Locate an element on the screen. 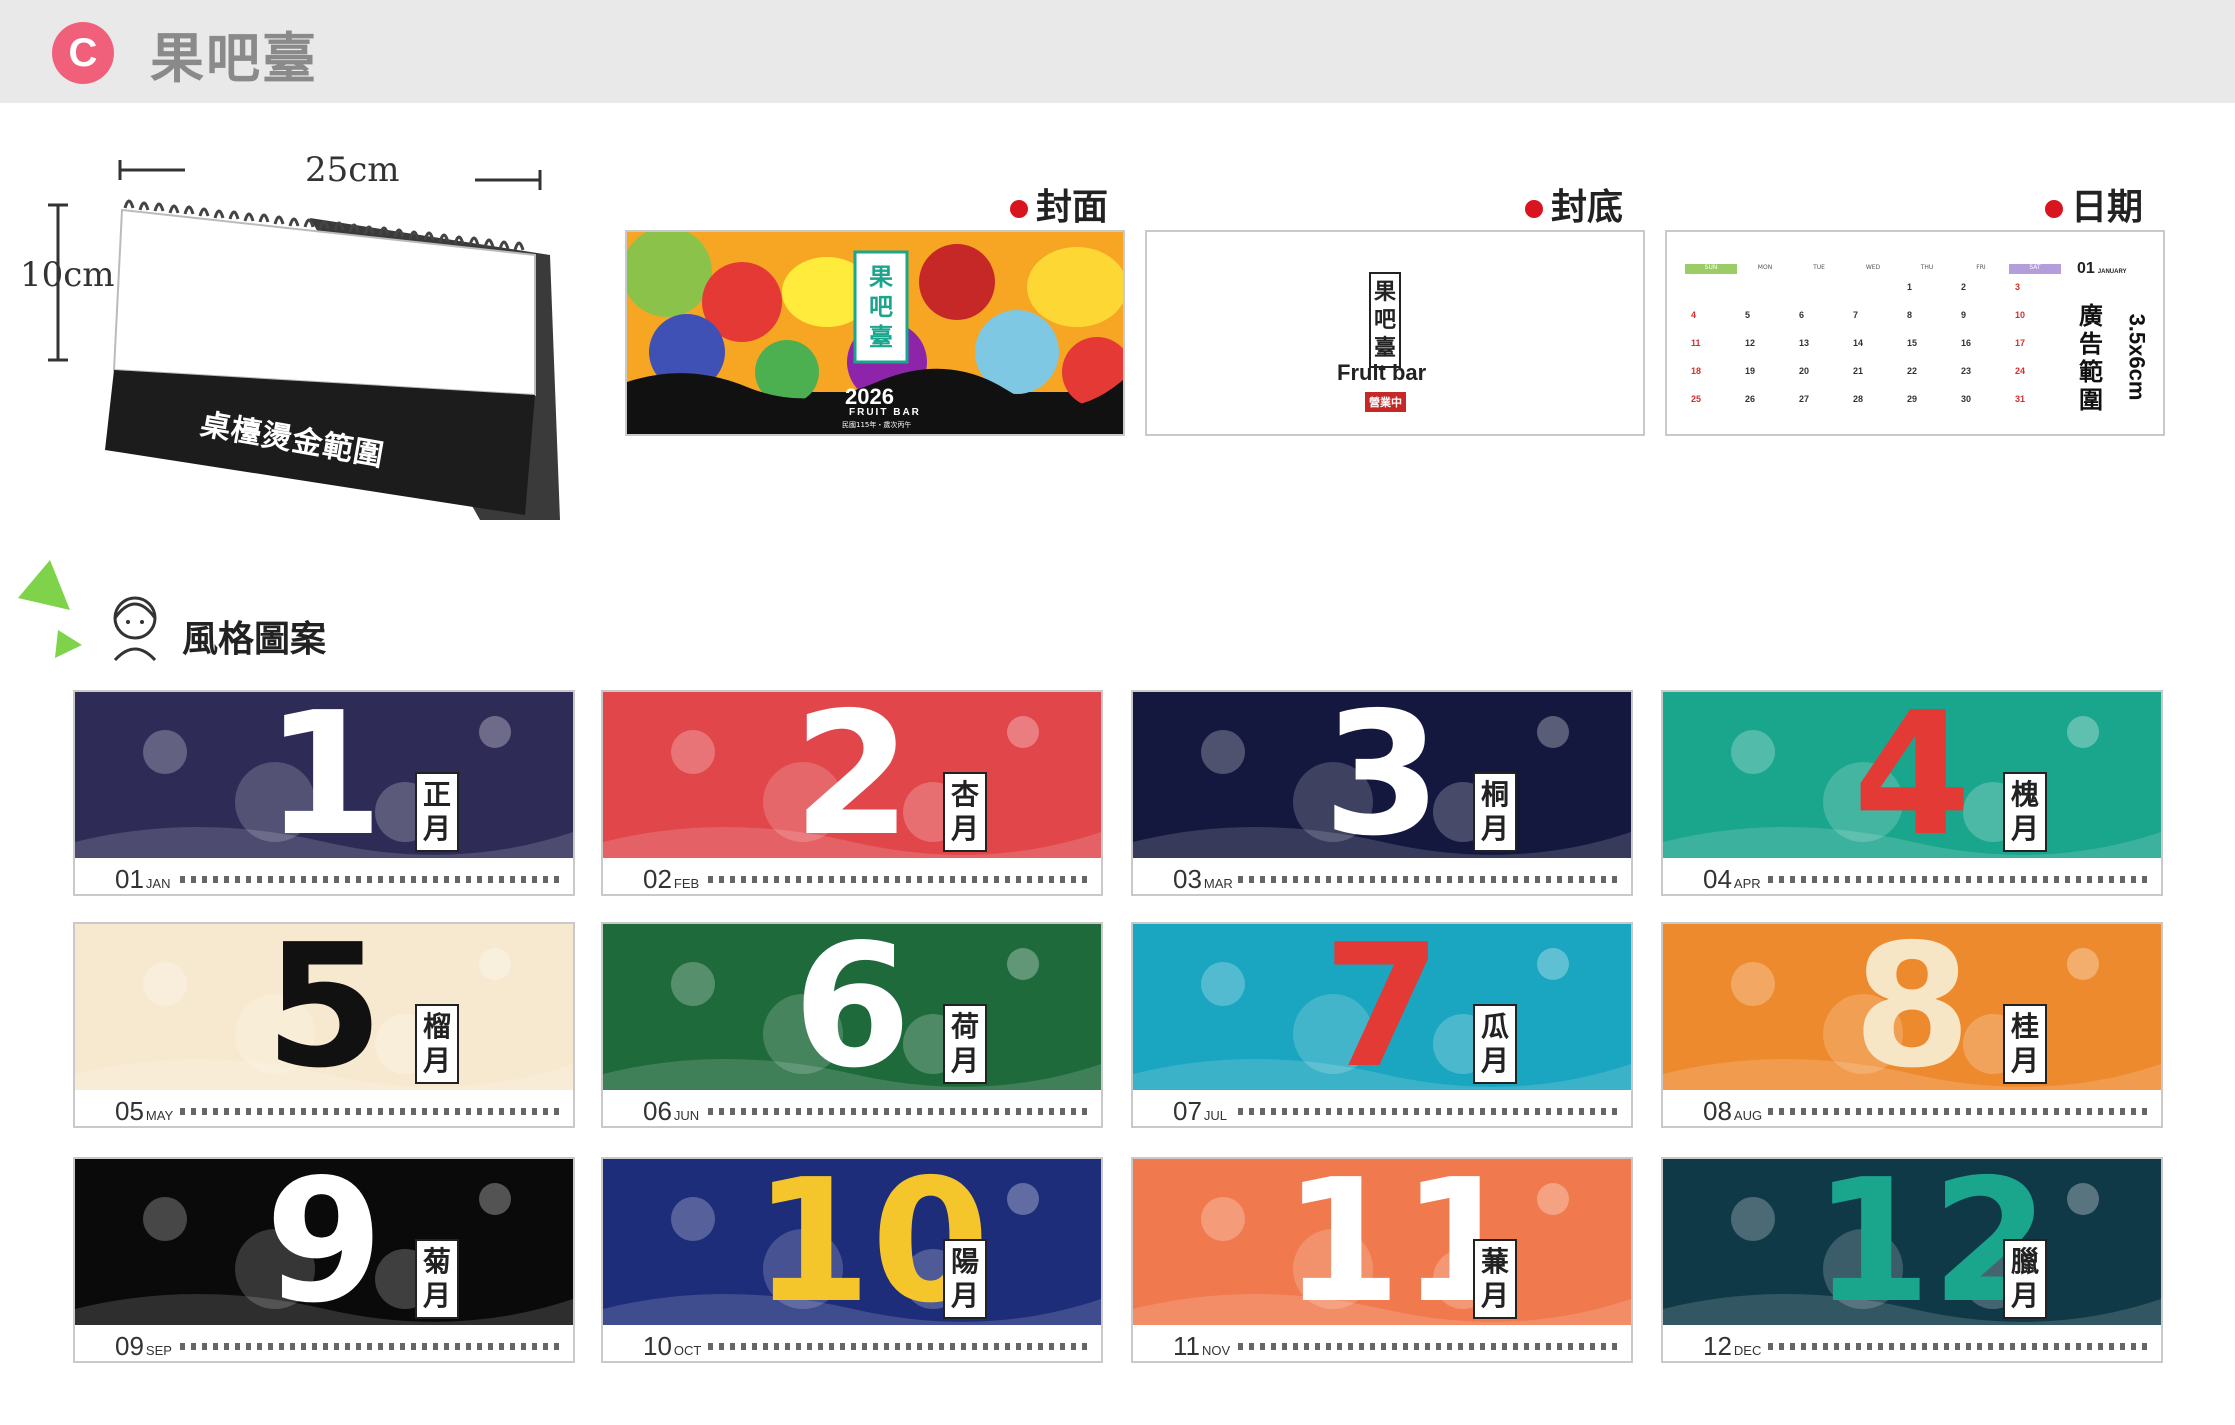  month-card-11: 11 蒹月 11 NOV is located at coordinates (1382, 1260).